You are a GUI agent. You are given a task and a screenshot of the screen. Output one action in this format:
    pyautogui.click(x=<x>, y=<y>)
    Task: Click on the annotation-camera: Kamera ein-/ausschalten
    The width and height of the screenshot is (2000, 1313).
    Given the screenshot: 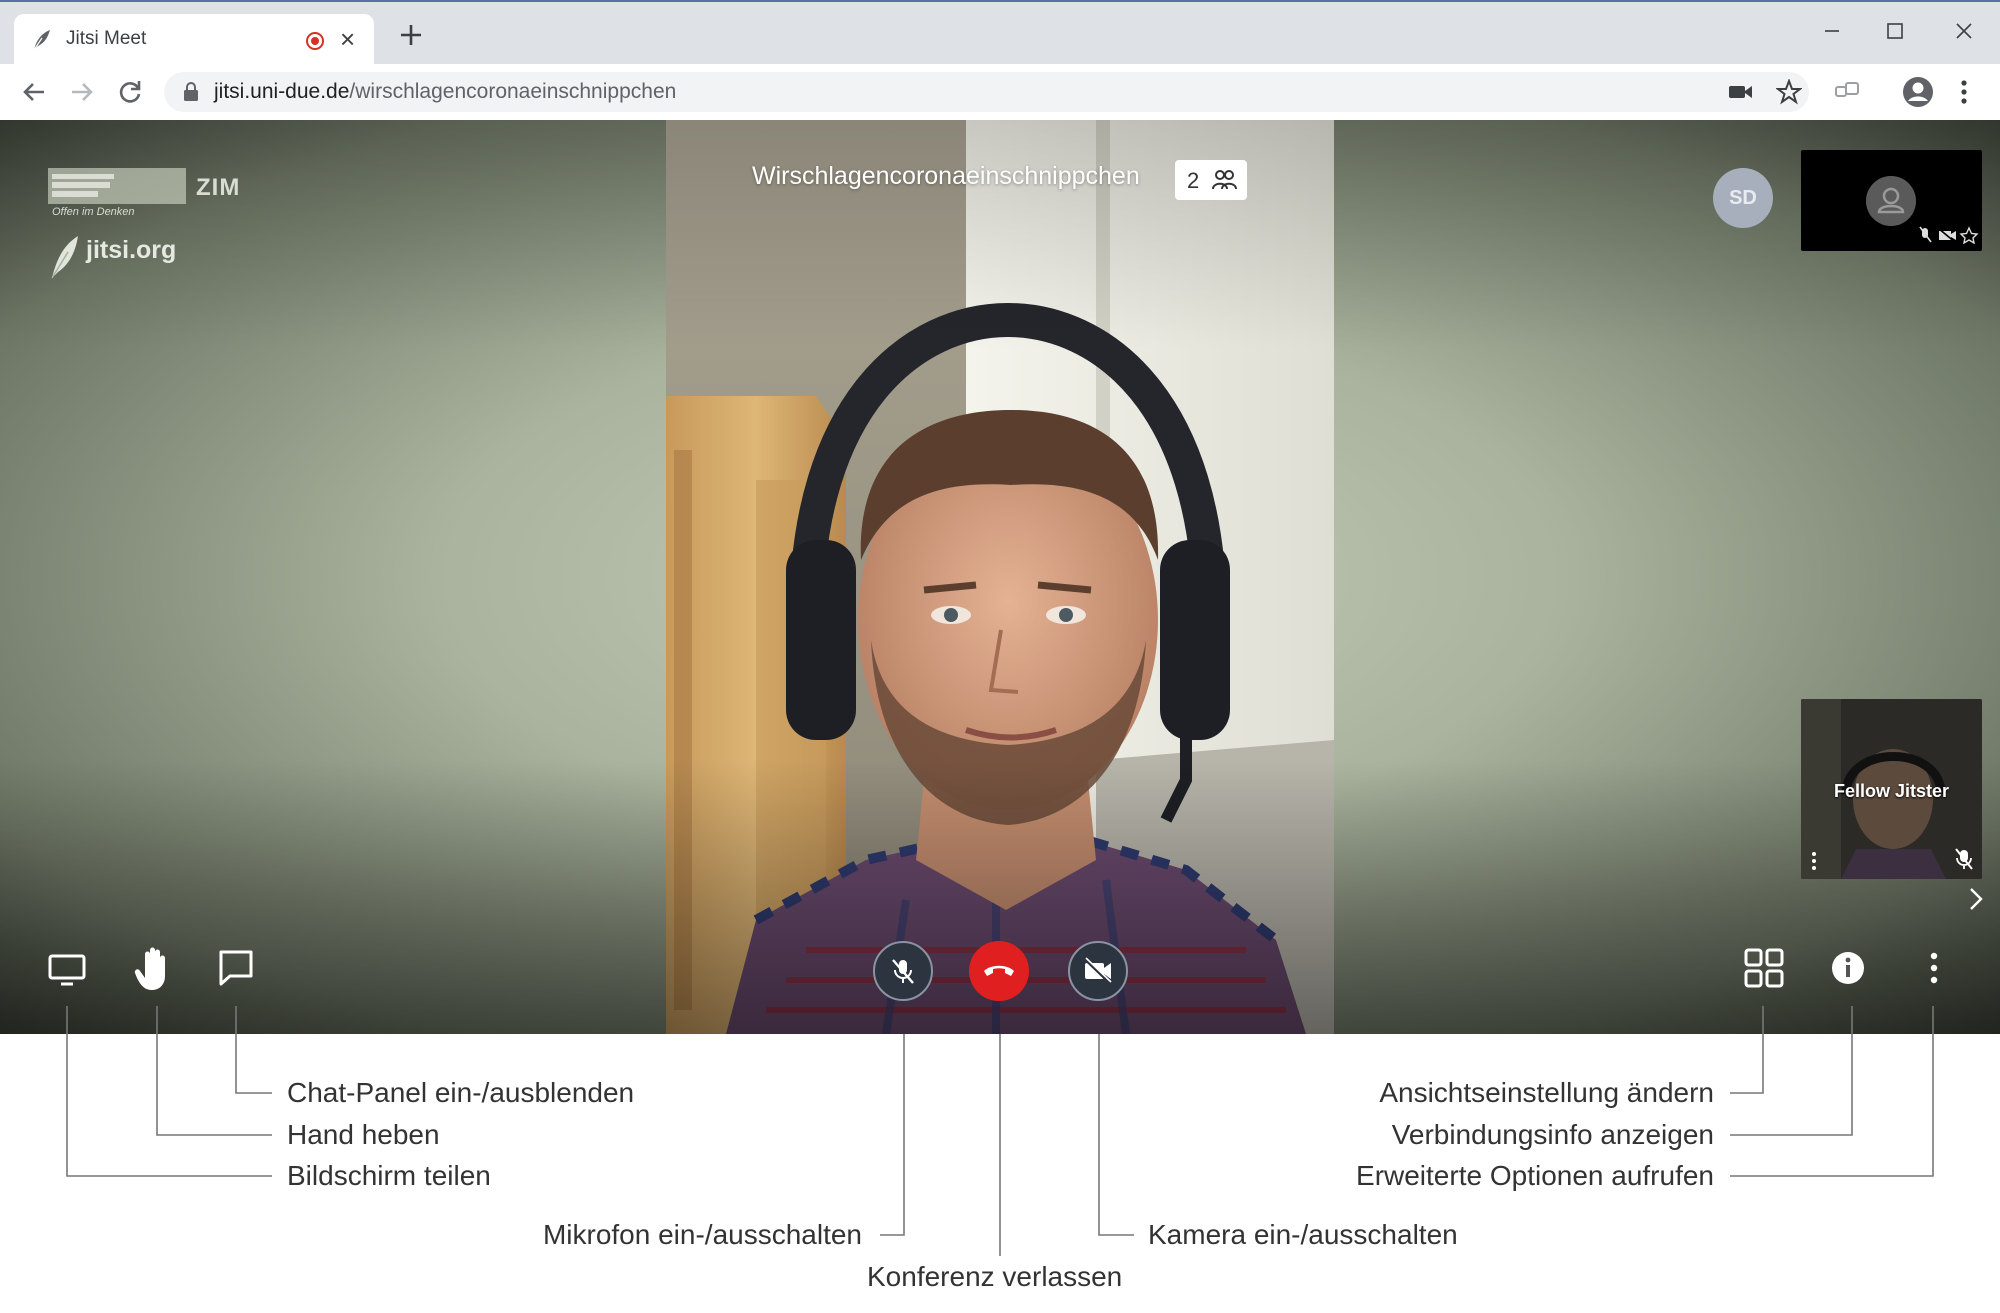 What is the action you would take?
    pyautogui.click(x=1303, y=1234)
    